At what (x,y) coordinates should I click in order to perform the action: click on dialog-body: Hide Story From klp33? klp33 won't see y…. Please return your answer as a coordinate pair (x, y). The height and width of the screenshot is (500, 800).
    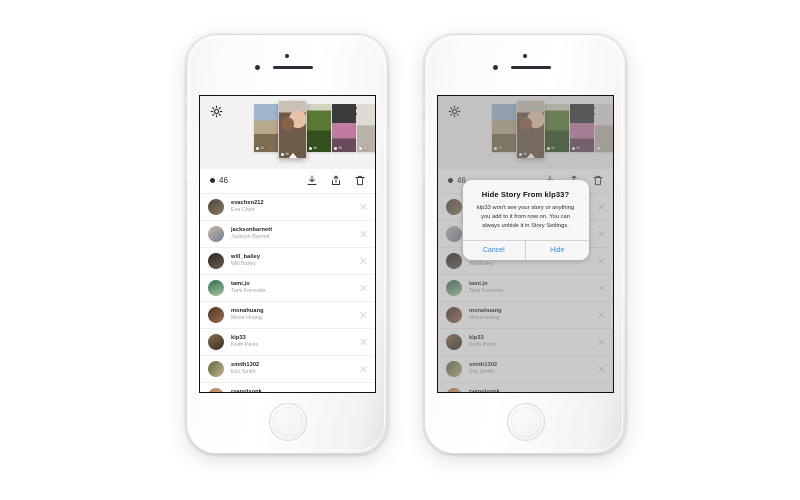
    Looking at the image, I should click on (526, 210).